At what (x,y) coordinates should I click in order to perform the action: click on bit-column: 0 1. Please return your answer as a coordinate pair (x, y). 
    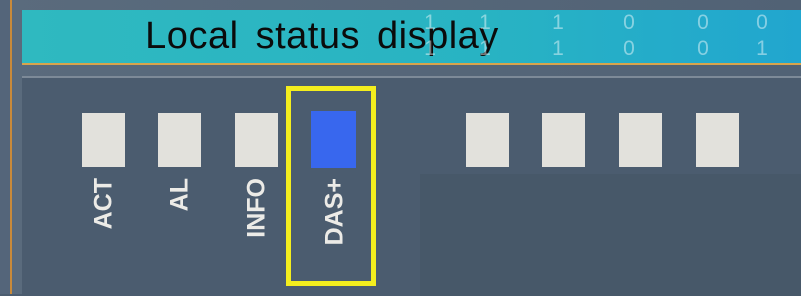
    Looking at the image, I should click on (762, 36).